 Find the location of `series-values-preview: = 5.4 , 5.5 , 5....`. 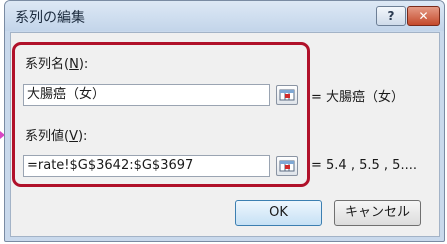

series-values-preview: = 5.4 , 5.5 , 5.... is located at coordinates (364, 165).